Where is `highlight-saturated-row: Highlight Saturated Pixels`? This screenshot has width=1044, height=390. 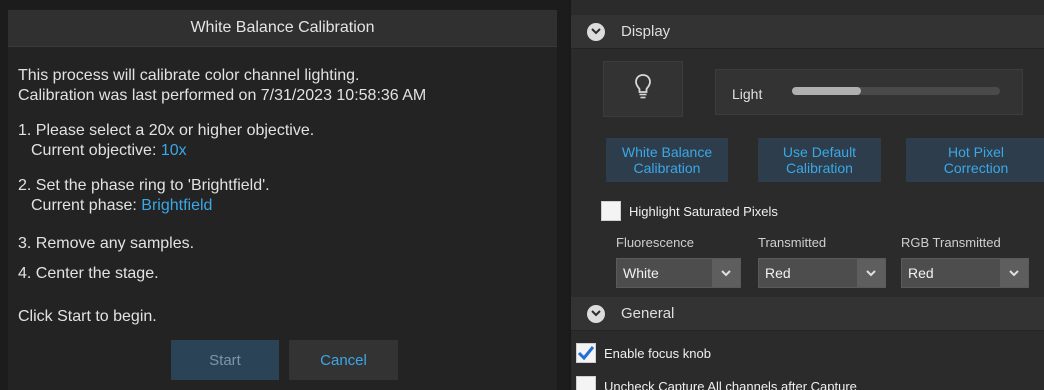
highlight-saturated-row: Highlight Saturated Pixels is located at coordinates (689, 211).